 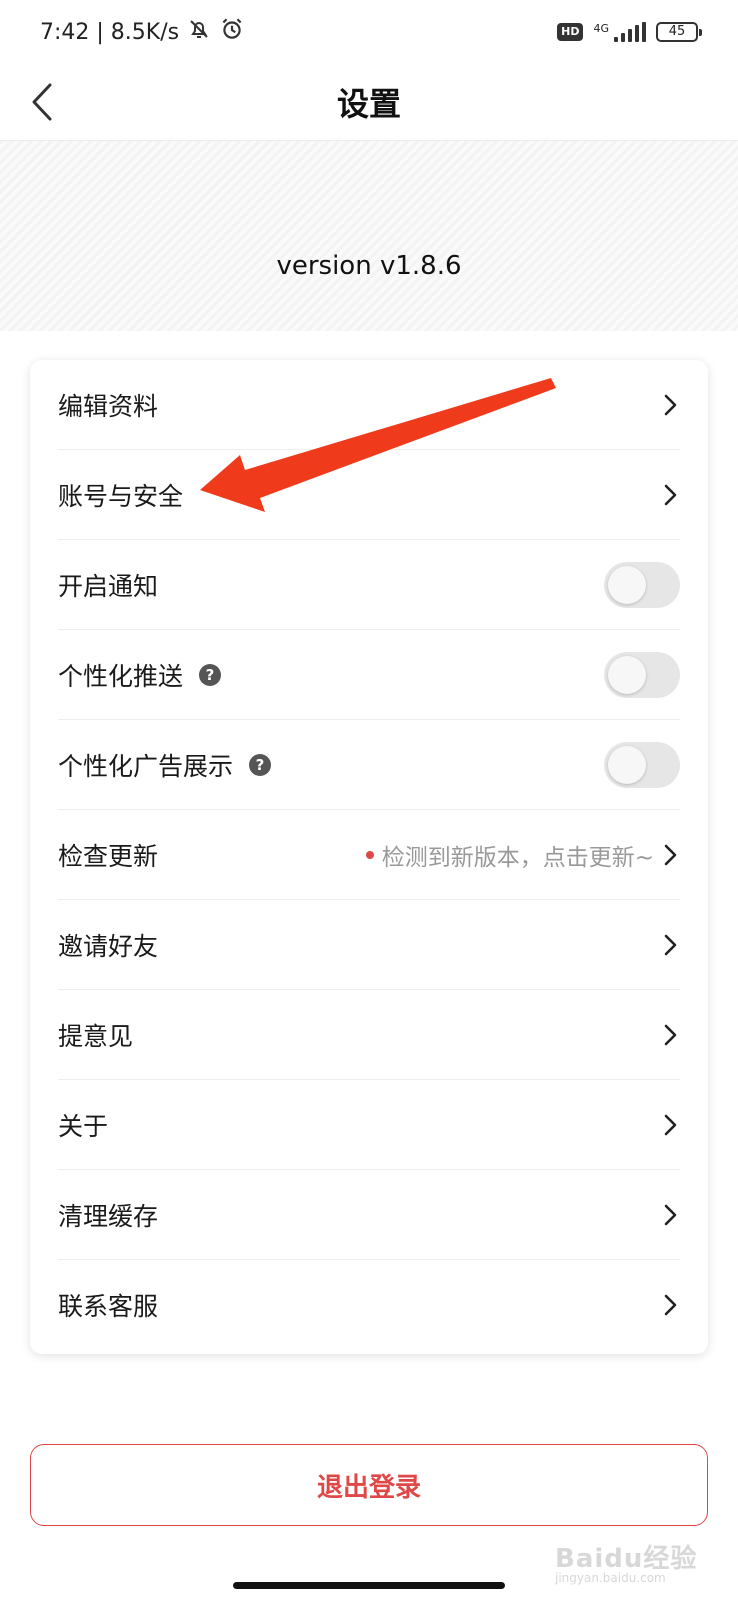 I want to click on version-label: version v1.8.6, so click(x=369, y=266).